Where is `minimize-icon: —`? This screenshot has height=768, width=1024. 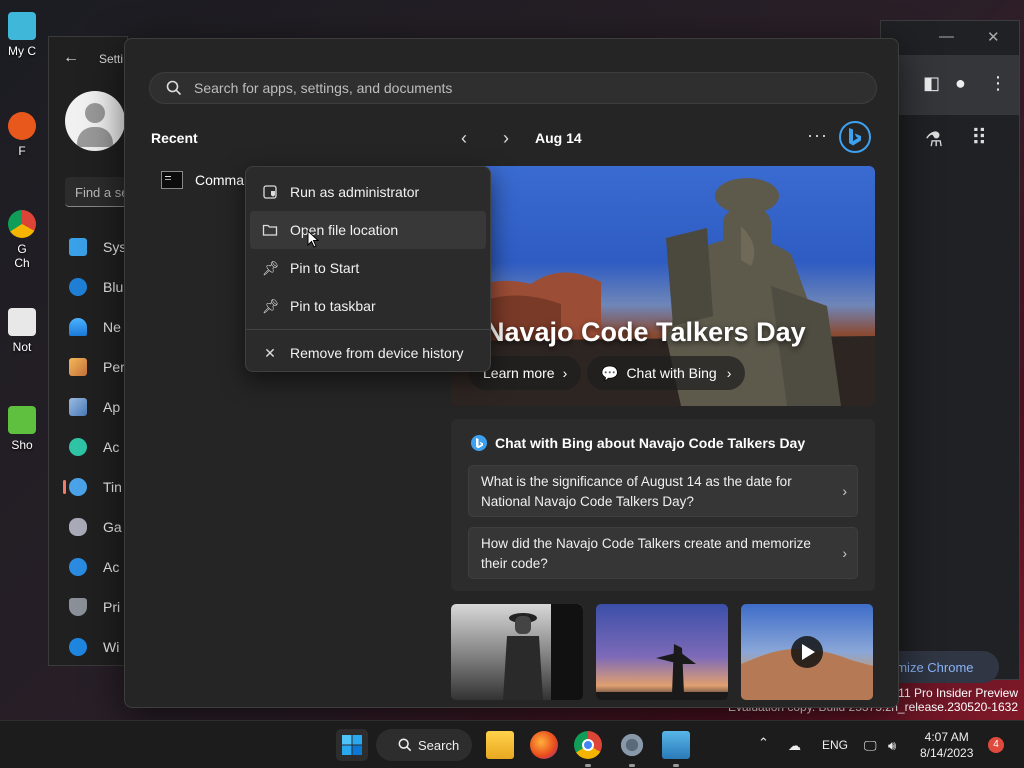
minimize-icon: — is located at coordinates (946, 36).